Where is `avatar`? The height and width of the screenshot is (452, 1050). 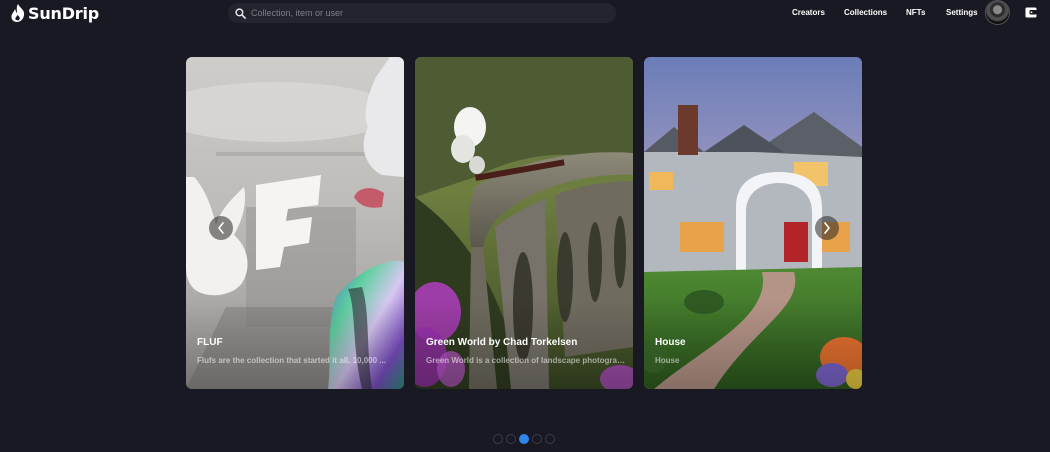
avatar is located at coordinates (997, 12).